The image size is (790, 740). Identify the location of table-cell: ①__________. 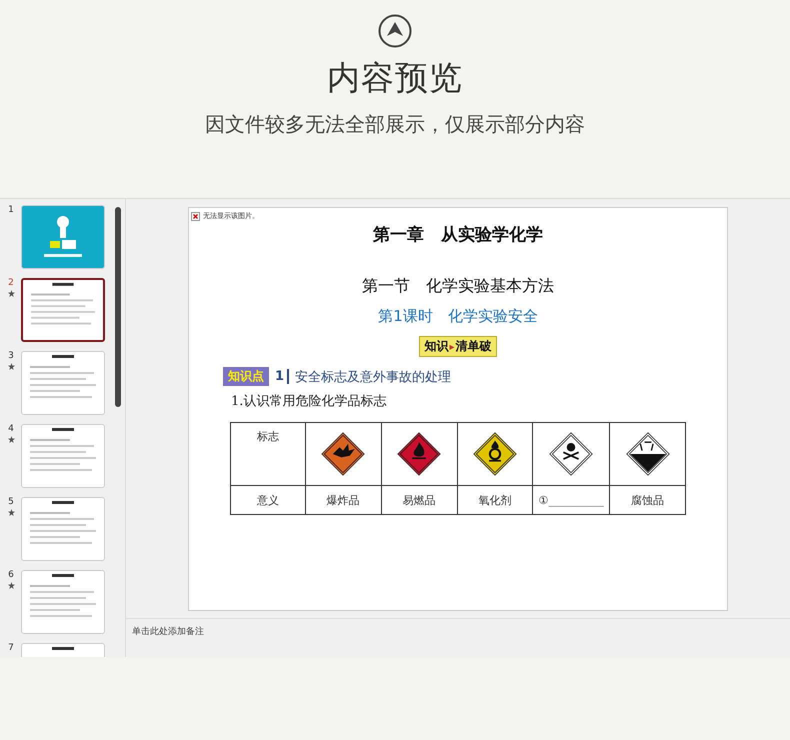
(571, 500).